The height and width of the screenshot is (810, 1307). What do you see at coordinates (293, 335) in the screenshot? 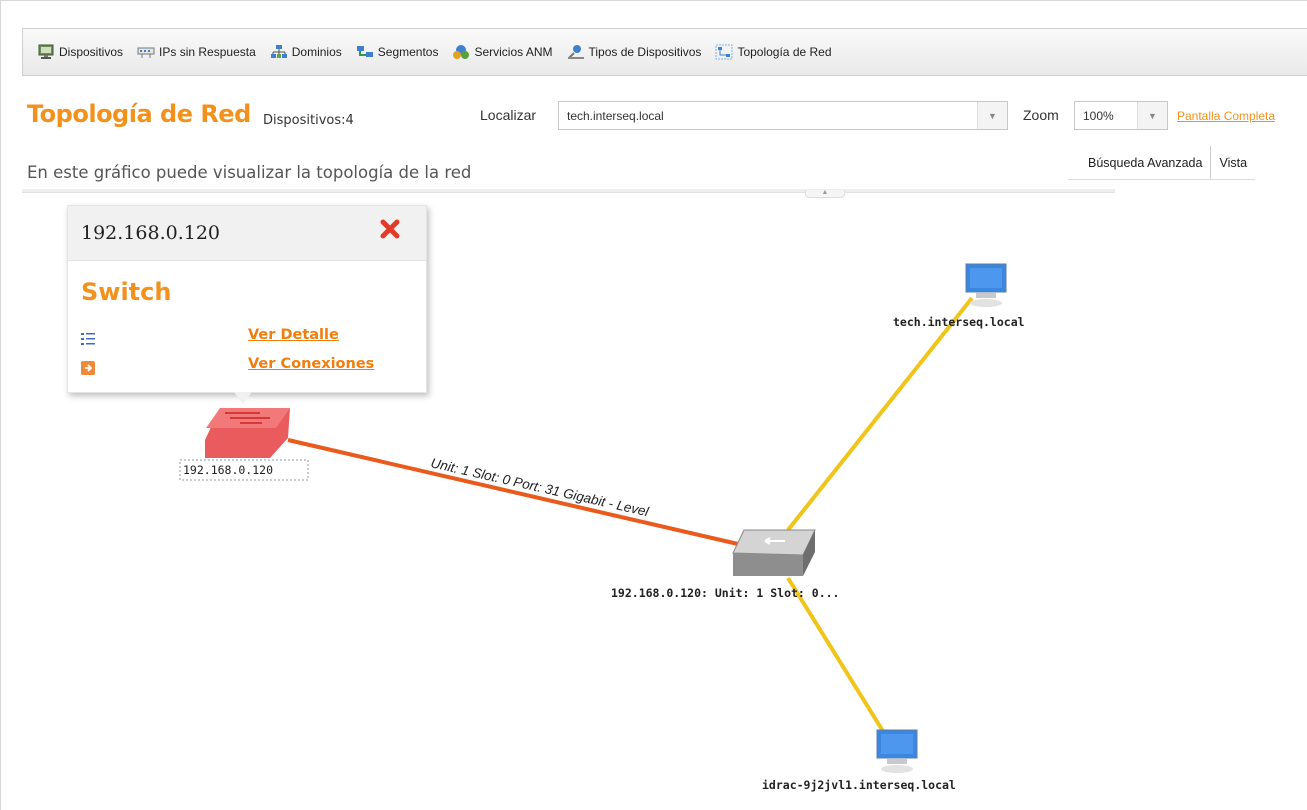
I see `ver-detalle-link: Ver Detalle` at bounding box center [293, 335].